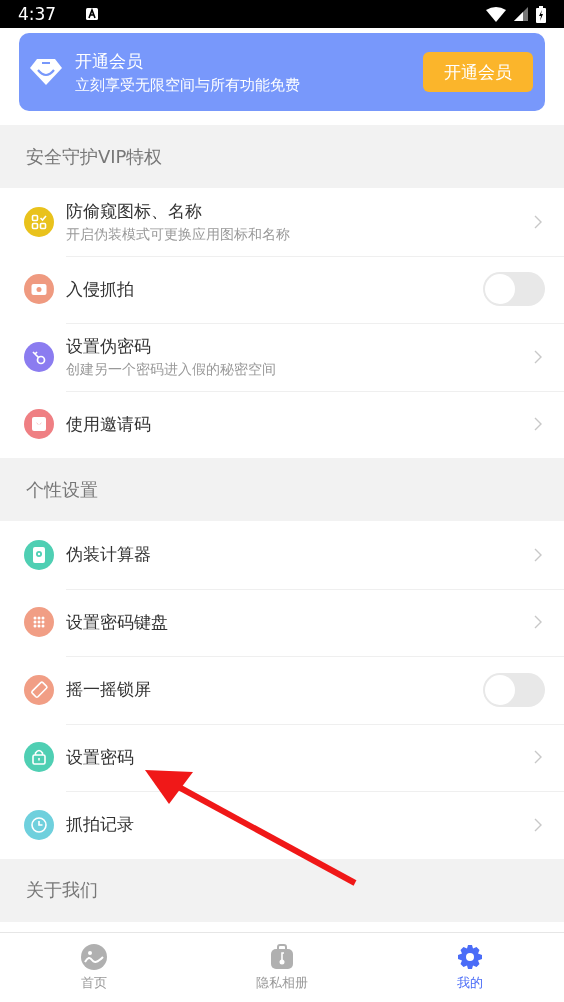 The image size is (564, 1002). I want to click on section-title: 关于我们, so click(62, 890).